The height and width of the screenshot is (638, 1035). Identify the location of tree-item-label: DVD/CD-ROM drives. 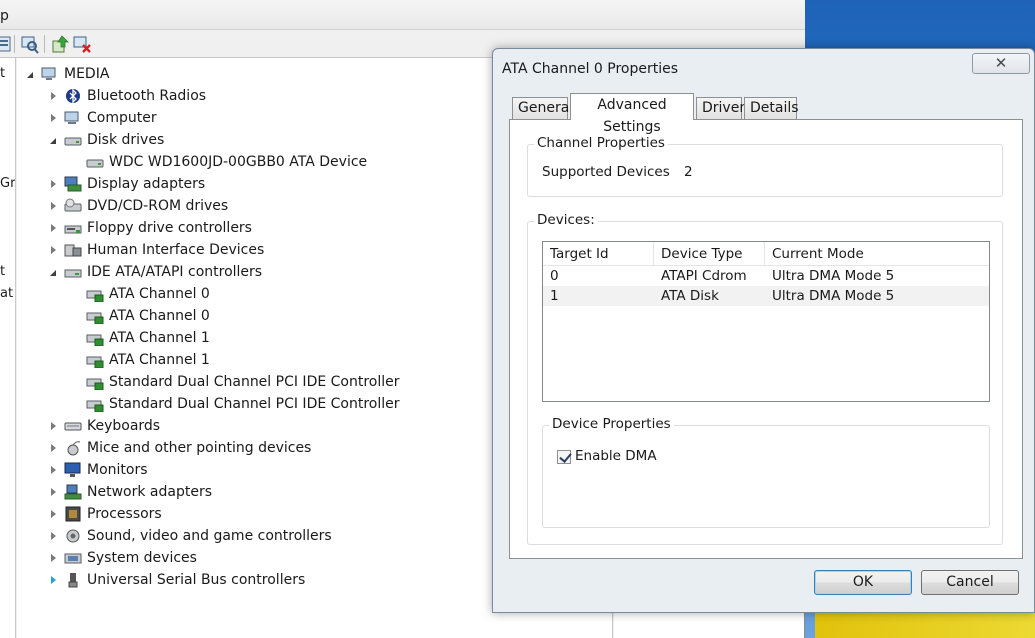
(158, 206).